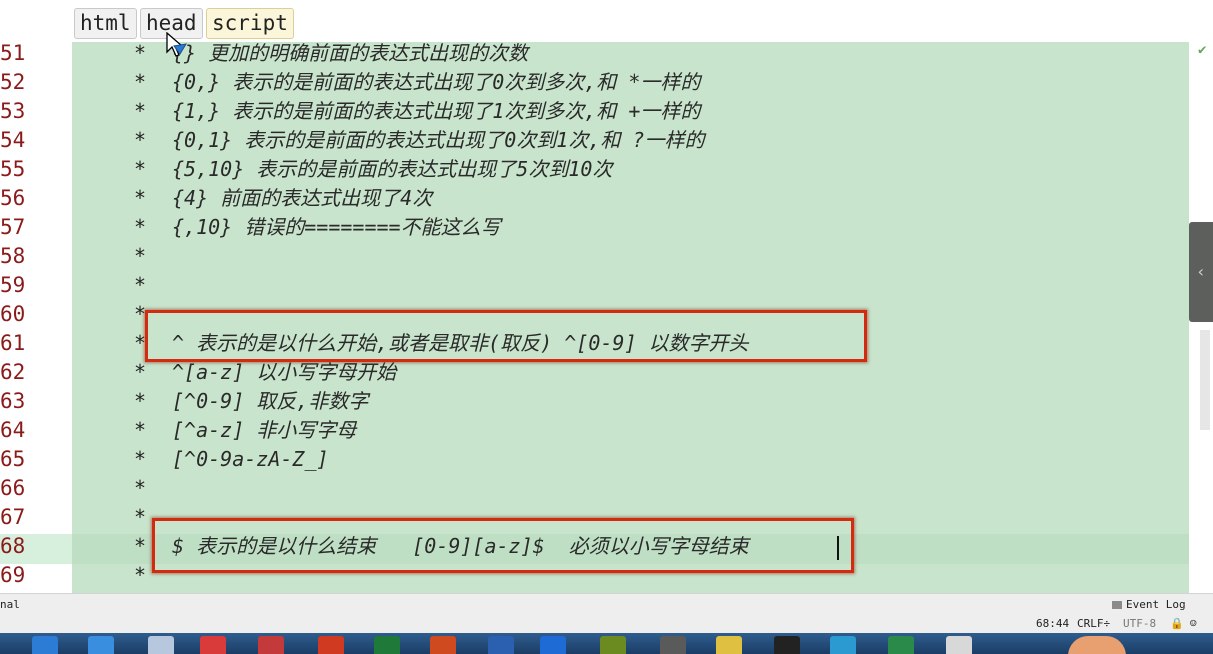 This screenshot has height=654, width=1213. Describe the element at coordinates (1139, 624) in the screenshot. I see `file-encoding: UTF-8` at that location.